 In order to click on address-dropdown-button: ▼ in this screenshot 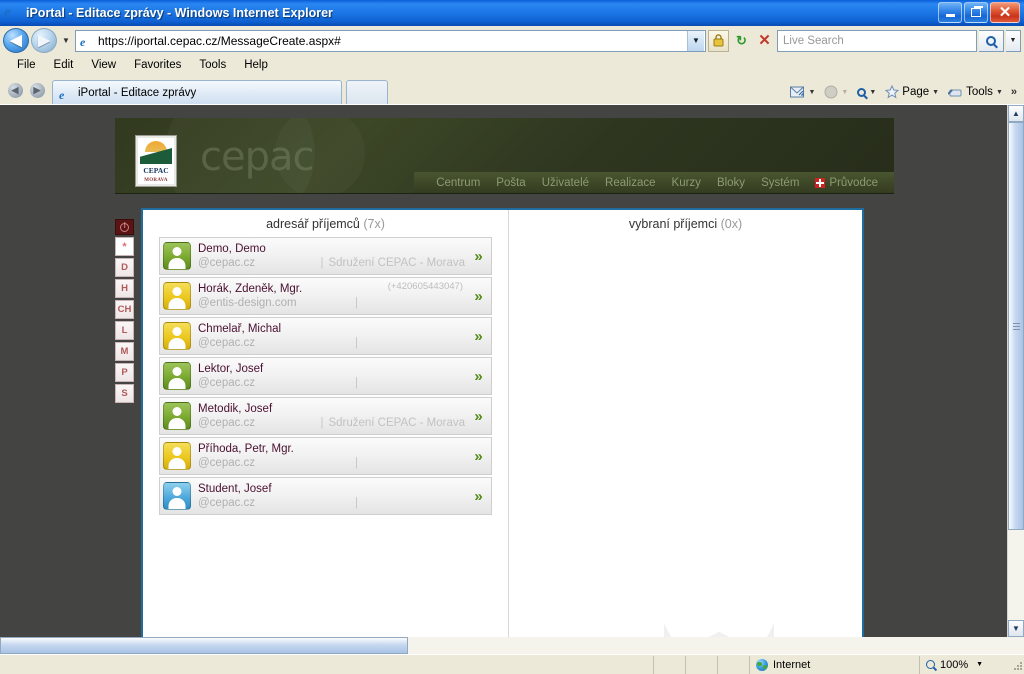, I will do `click(695, 40)`.